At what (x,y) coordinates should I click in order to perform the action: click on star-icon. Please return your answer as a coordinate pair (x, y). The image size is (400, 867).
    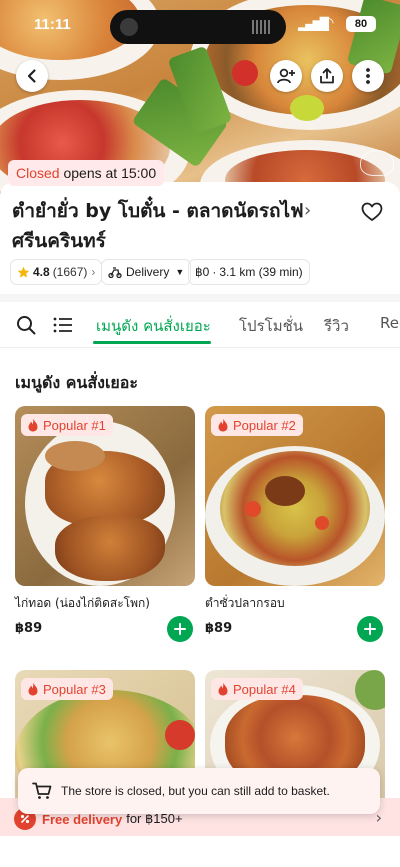
    Looking at the image, I should click on (23, 272).